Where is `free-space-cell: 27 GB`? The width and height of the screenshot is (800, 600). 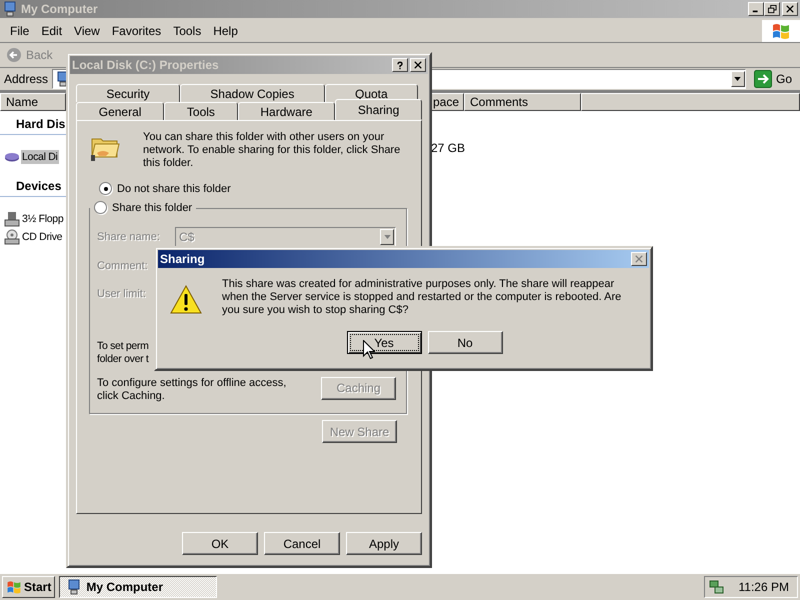 free-space-cell: 27 GB is located at coordinates (448, 148).